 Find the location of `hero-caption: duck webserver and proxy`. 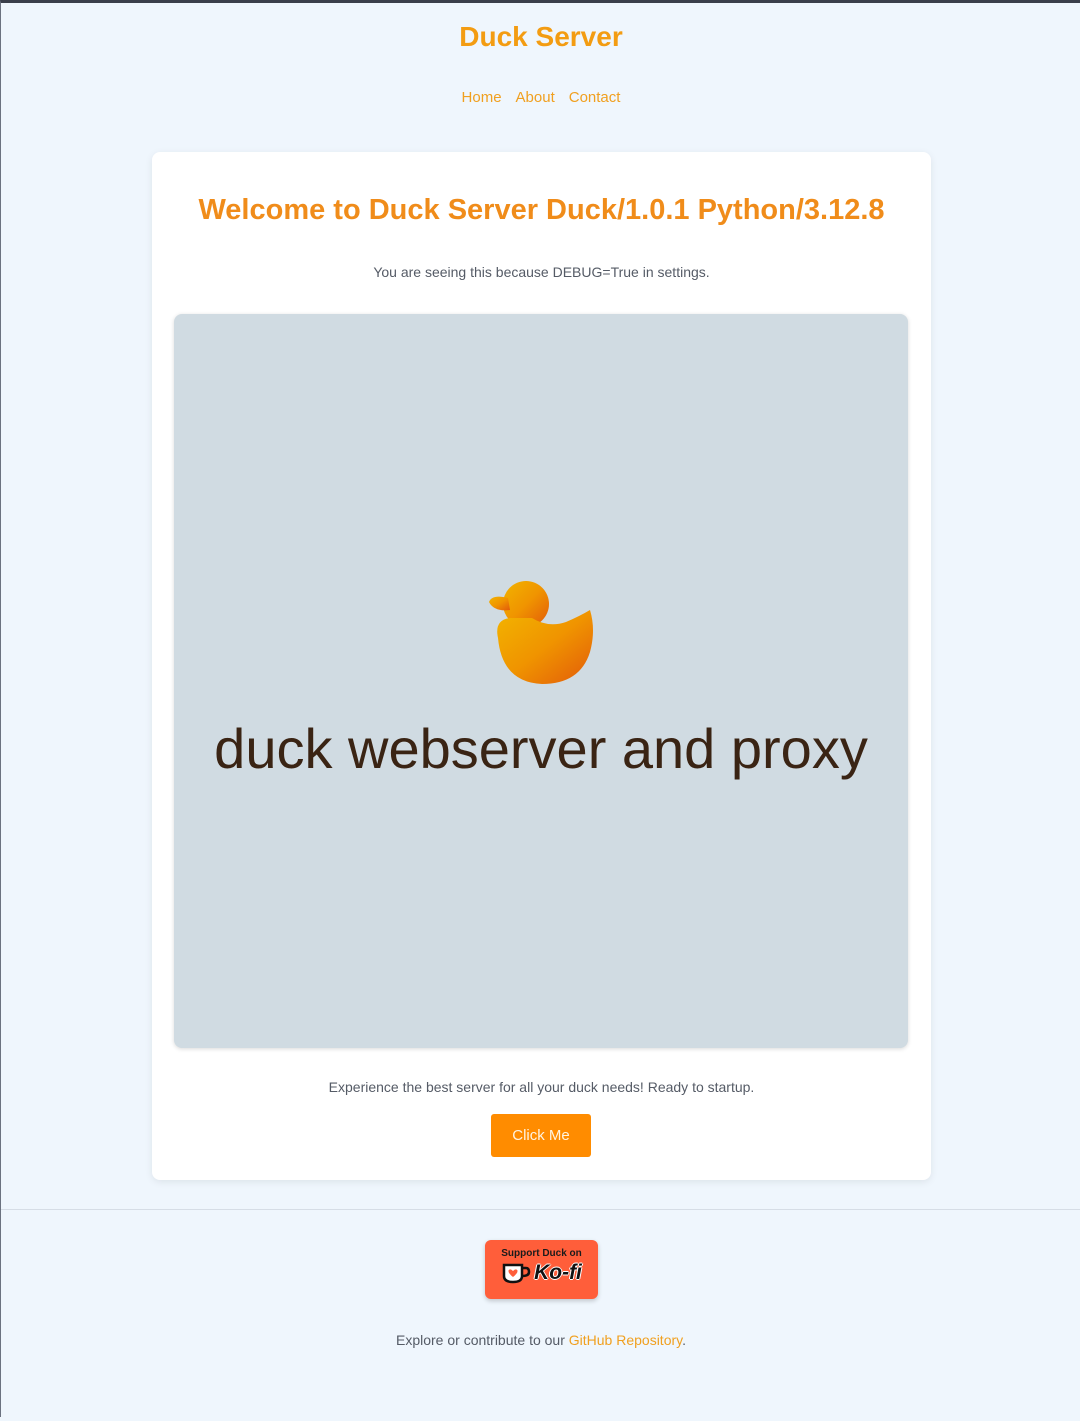

hero-caption: duck webserver and proxy is located at coordinates (541, 748).